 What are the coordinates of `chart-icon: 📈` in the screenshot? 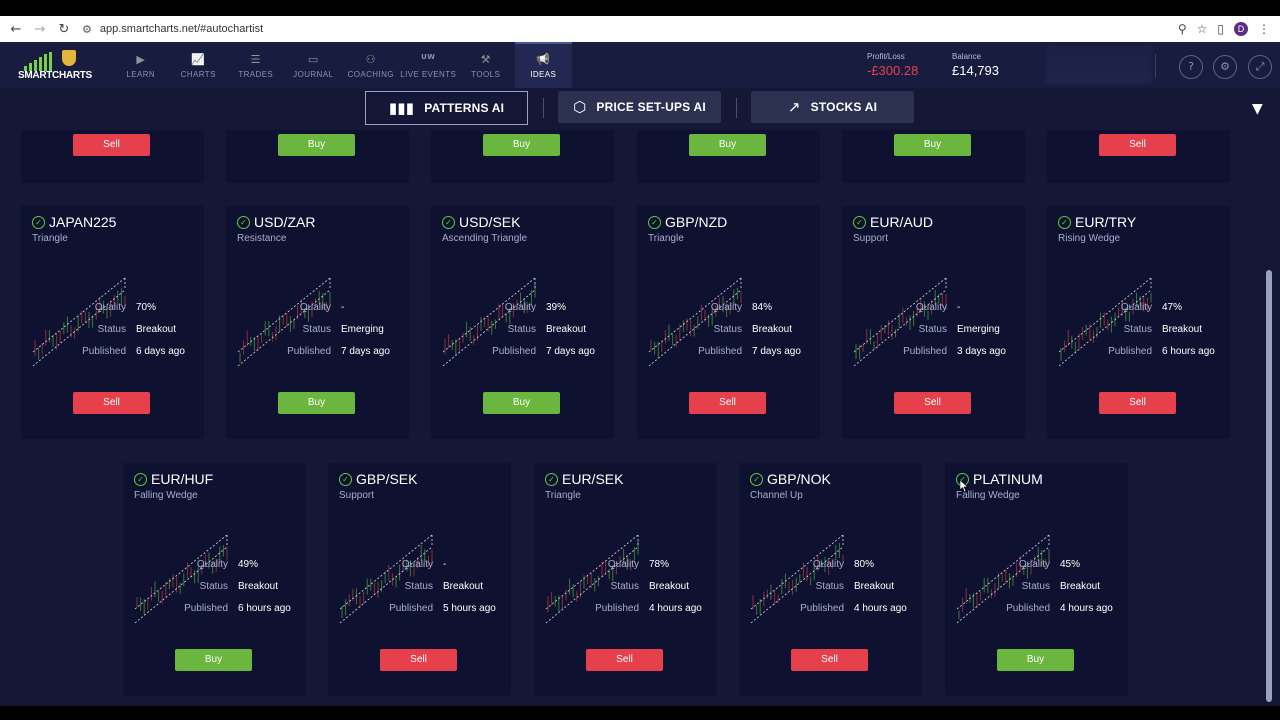 It's located at (198, 59).